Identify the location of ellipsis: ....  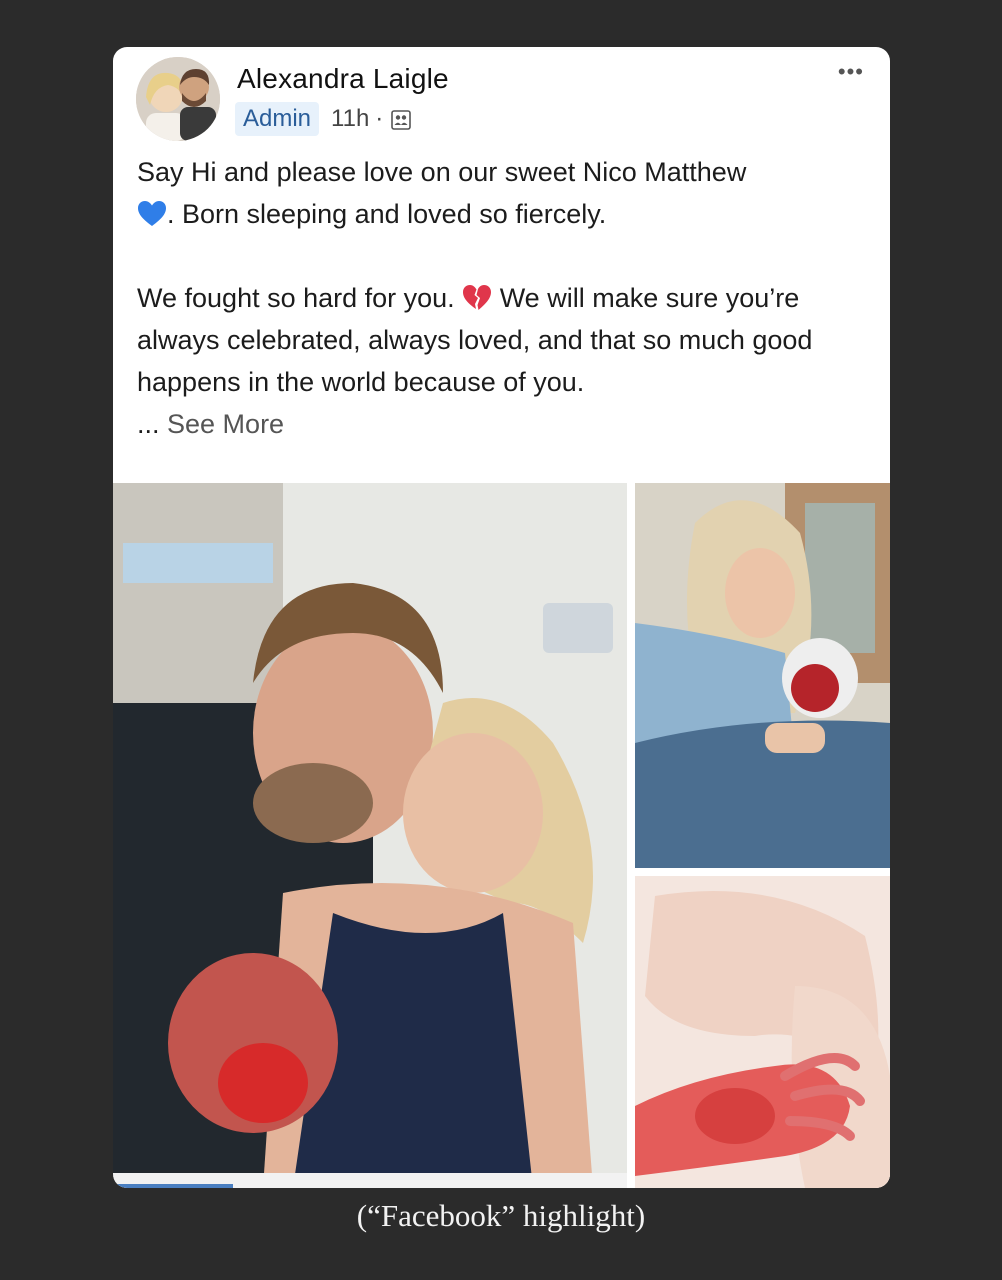
(152, 424).